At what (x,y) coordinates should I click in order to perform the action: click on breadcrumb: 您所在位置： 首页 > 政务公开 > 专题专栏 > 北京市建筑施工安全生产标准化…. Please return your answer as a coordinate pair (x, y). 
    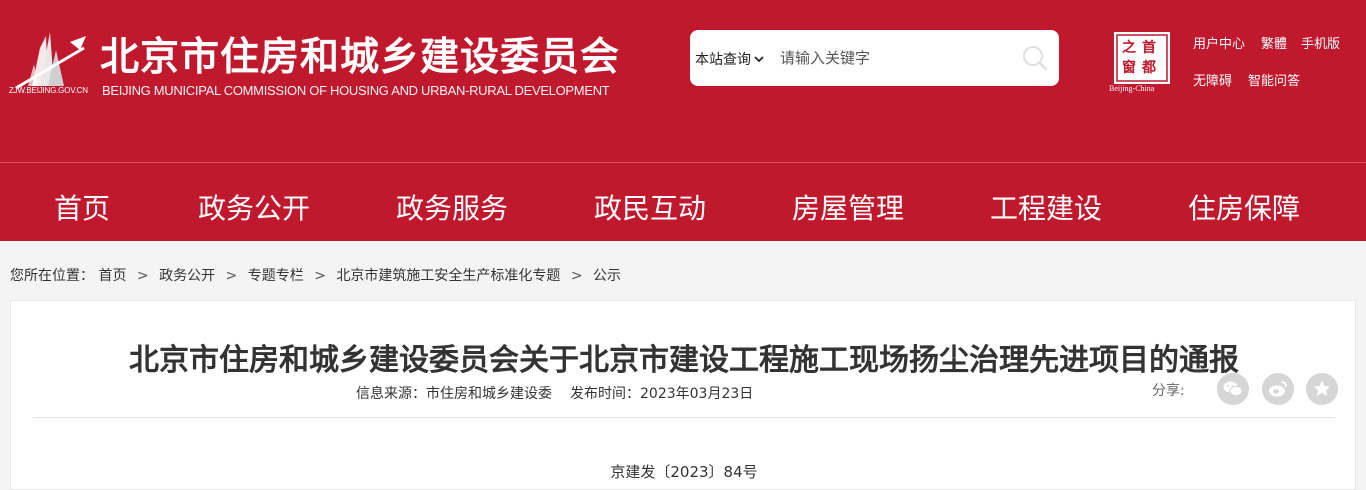
    Looking at the image, I should click on (315, 275).